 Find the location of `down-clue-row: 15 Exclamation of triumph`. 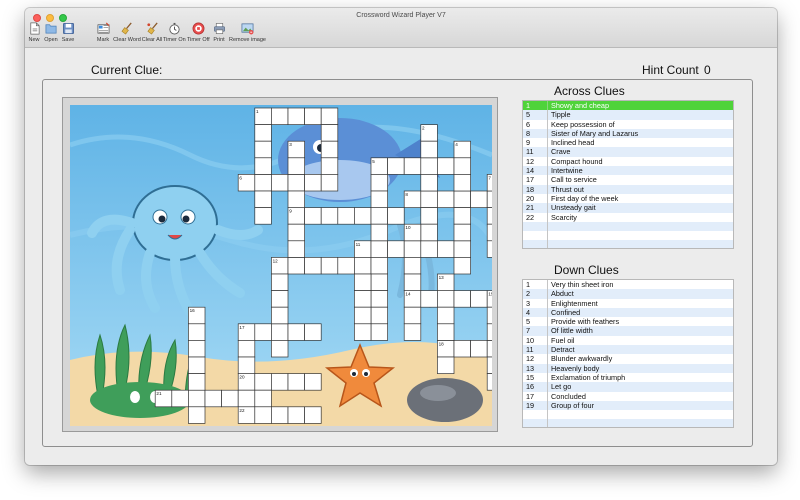

down-clue-row: 15 Exclamation of triumph is located at coordinates (628, 377).